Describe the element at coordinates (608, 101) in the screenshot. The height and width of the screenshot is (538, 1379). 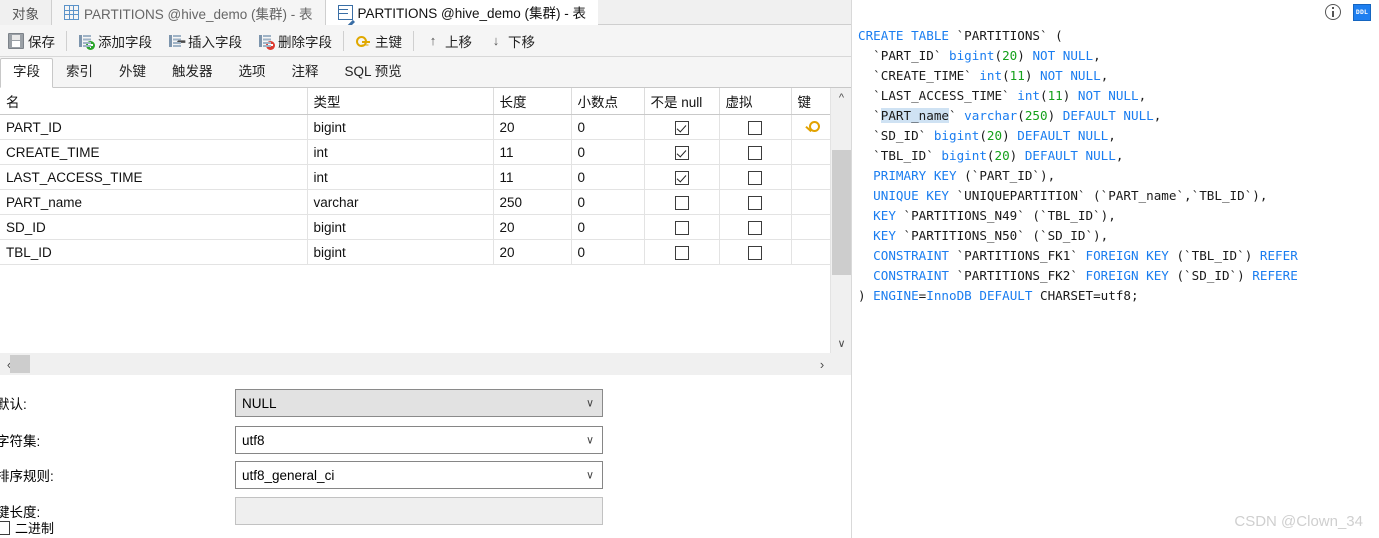
I see `col-header-decimals: 小数点` at that location.